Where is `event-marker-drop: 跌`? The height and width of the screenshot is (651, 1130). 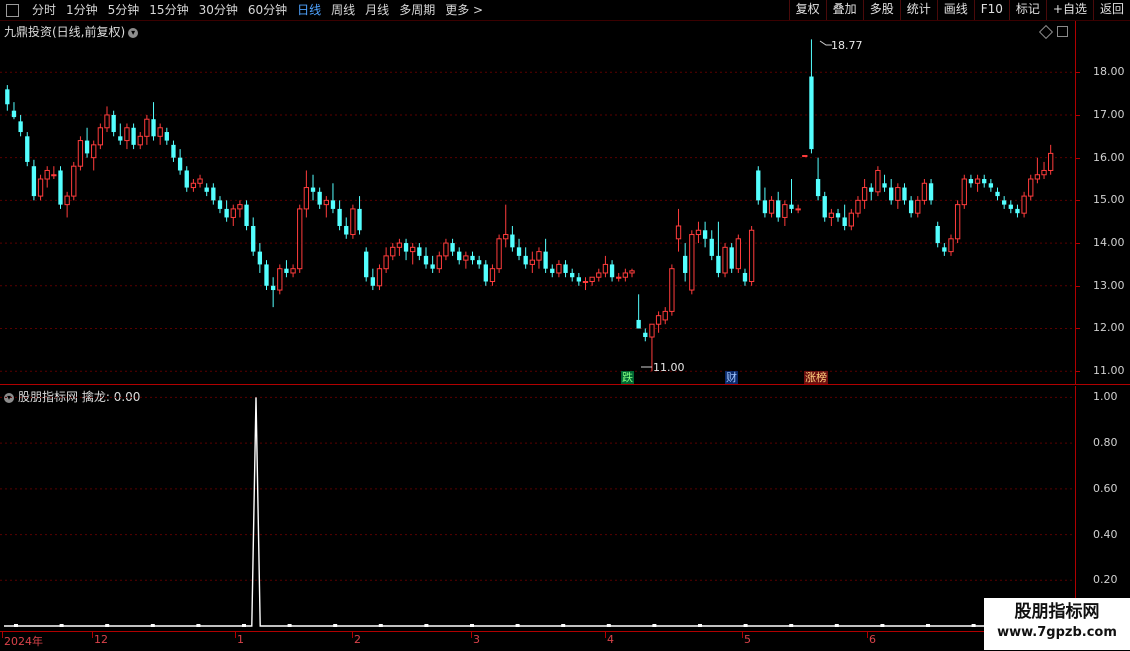 event-marker-drop: 跌 is located at coordinates (627, 377).